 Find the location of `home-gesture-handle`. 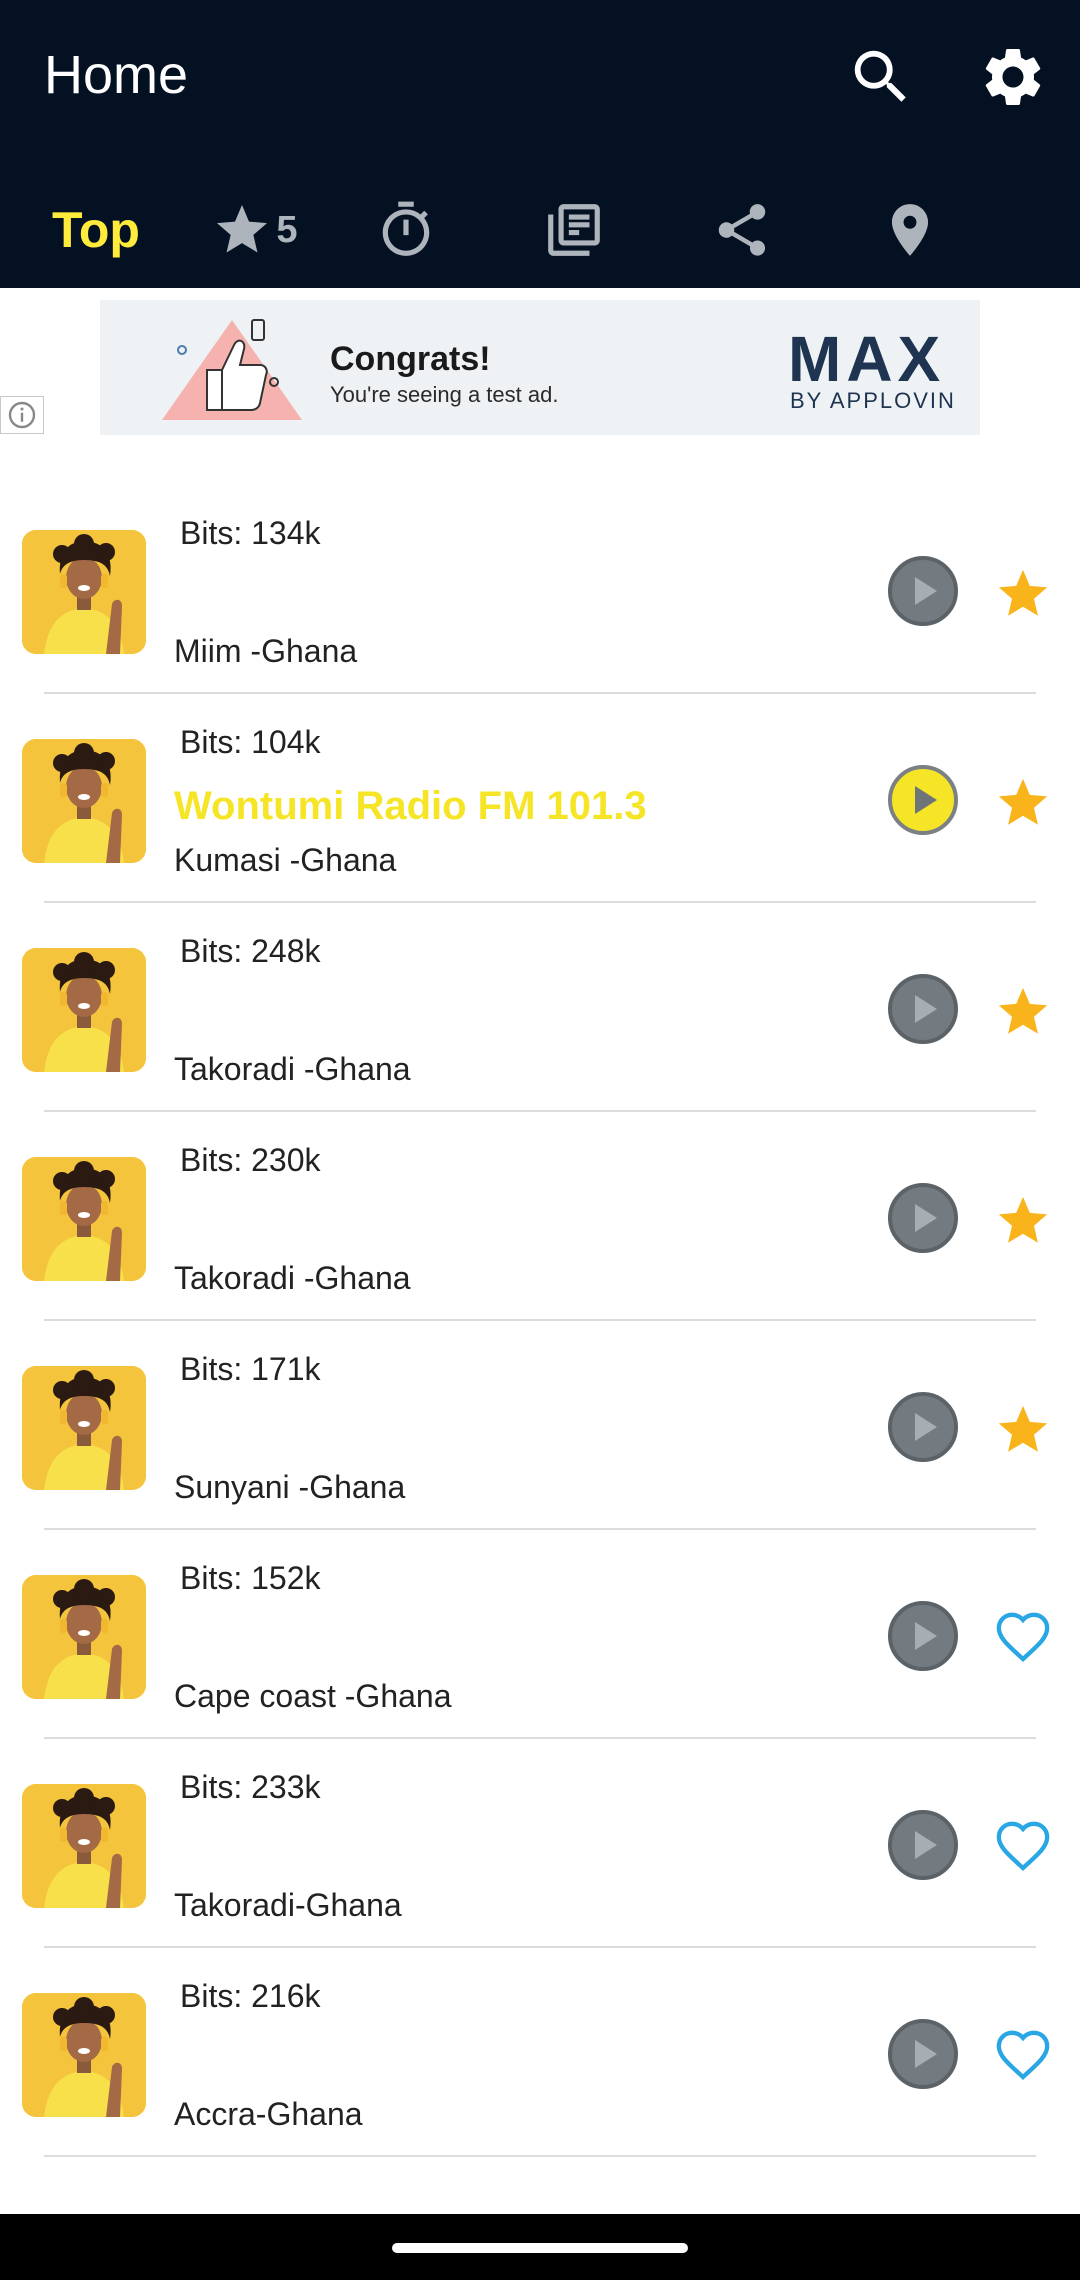

home-gesture-handle is located at coordinates (540, 2248).